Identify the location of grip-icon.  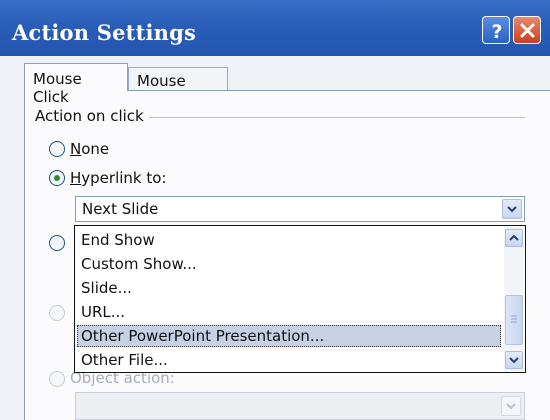
(514, 319).